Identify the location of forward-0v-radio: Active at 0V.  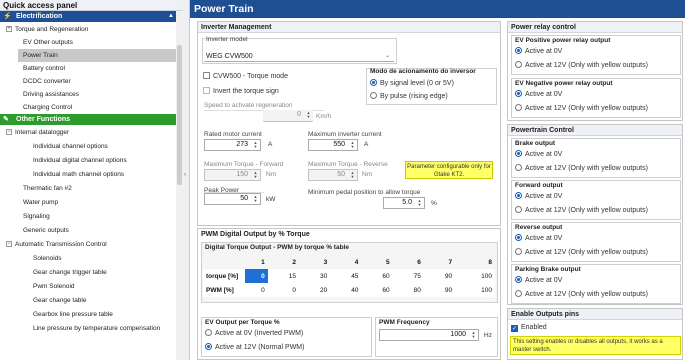
(538, 196).